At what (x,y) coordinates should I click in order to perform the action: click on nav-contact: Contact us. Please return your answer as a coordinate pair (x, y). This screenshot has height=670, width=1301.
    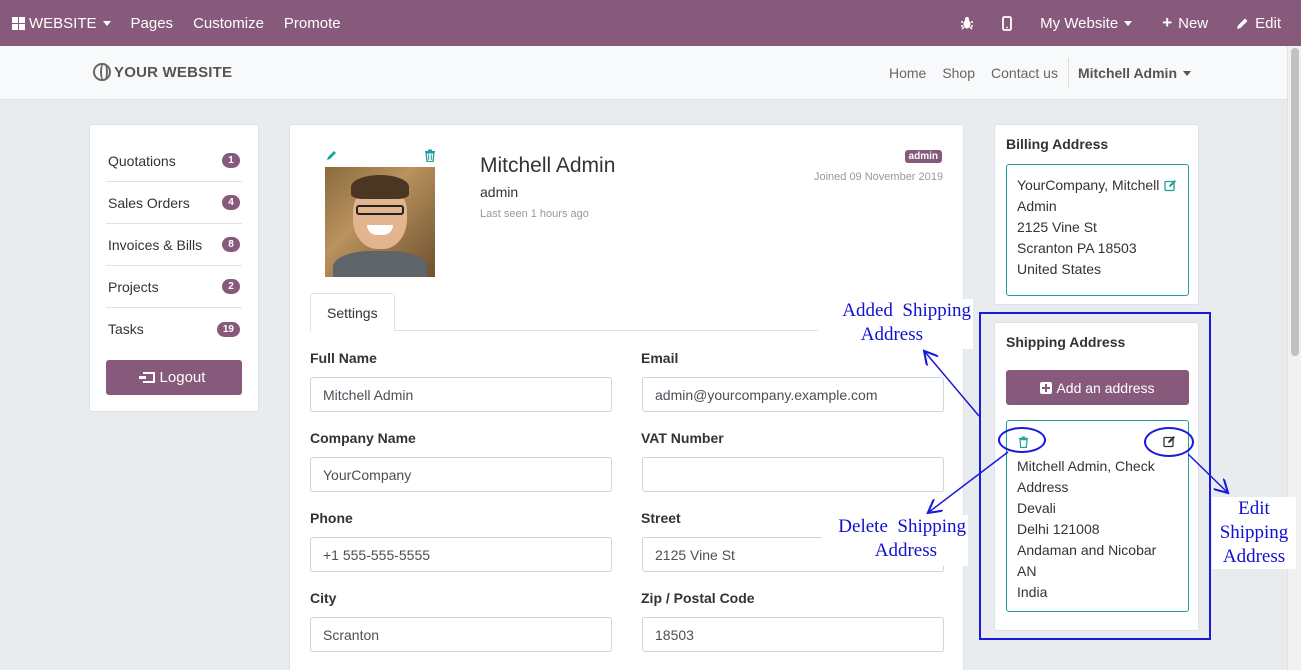
    Looking at the image, I should click on (1024, 73).